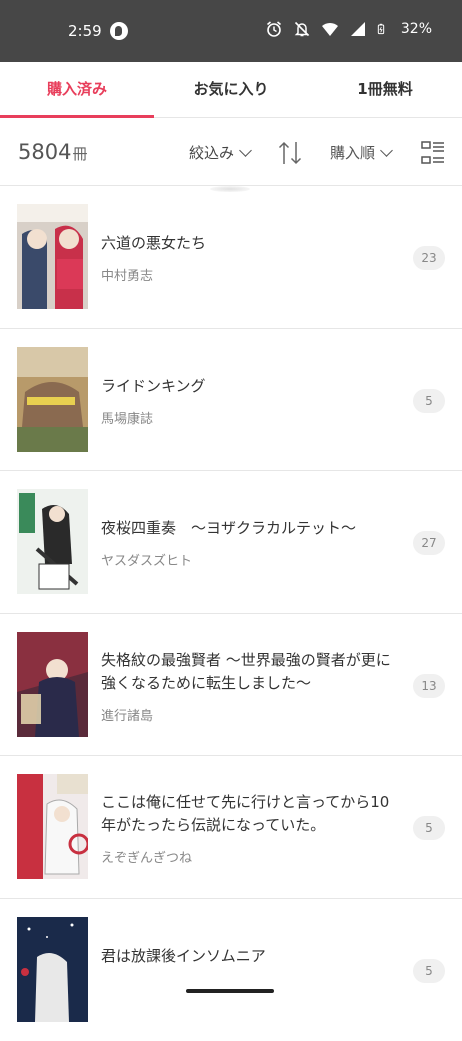 The width and height of the screenshot is (462, 1041). I want to click on book-count-unit: 冊, so click(79, 154).